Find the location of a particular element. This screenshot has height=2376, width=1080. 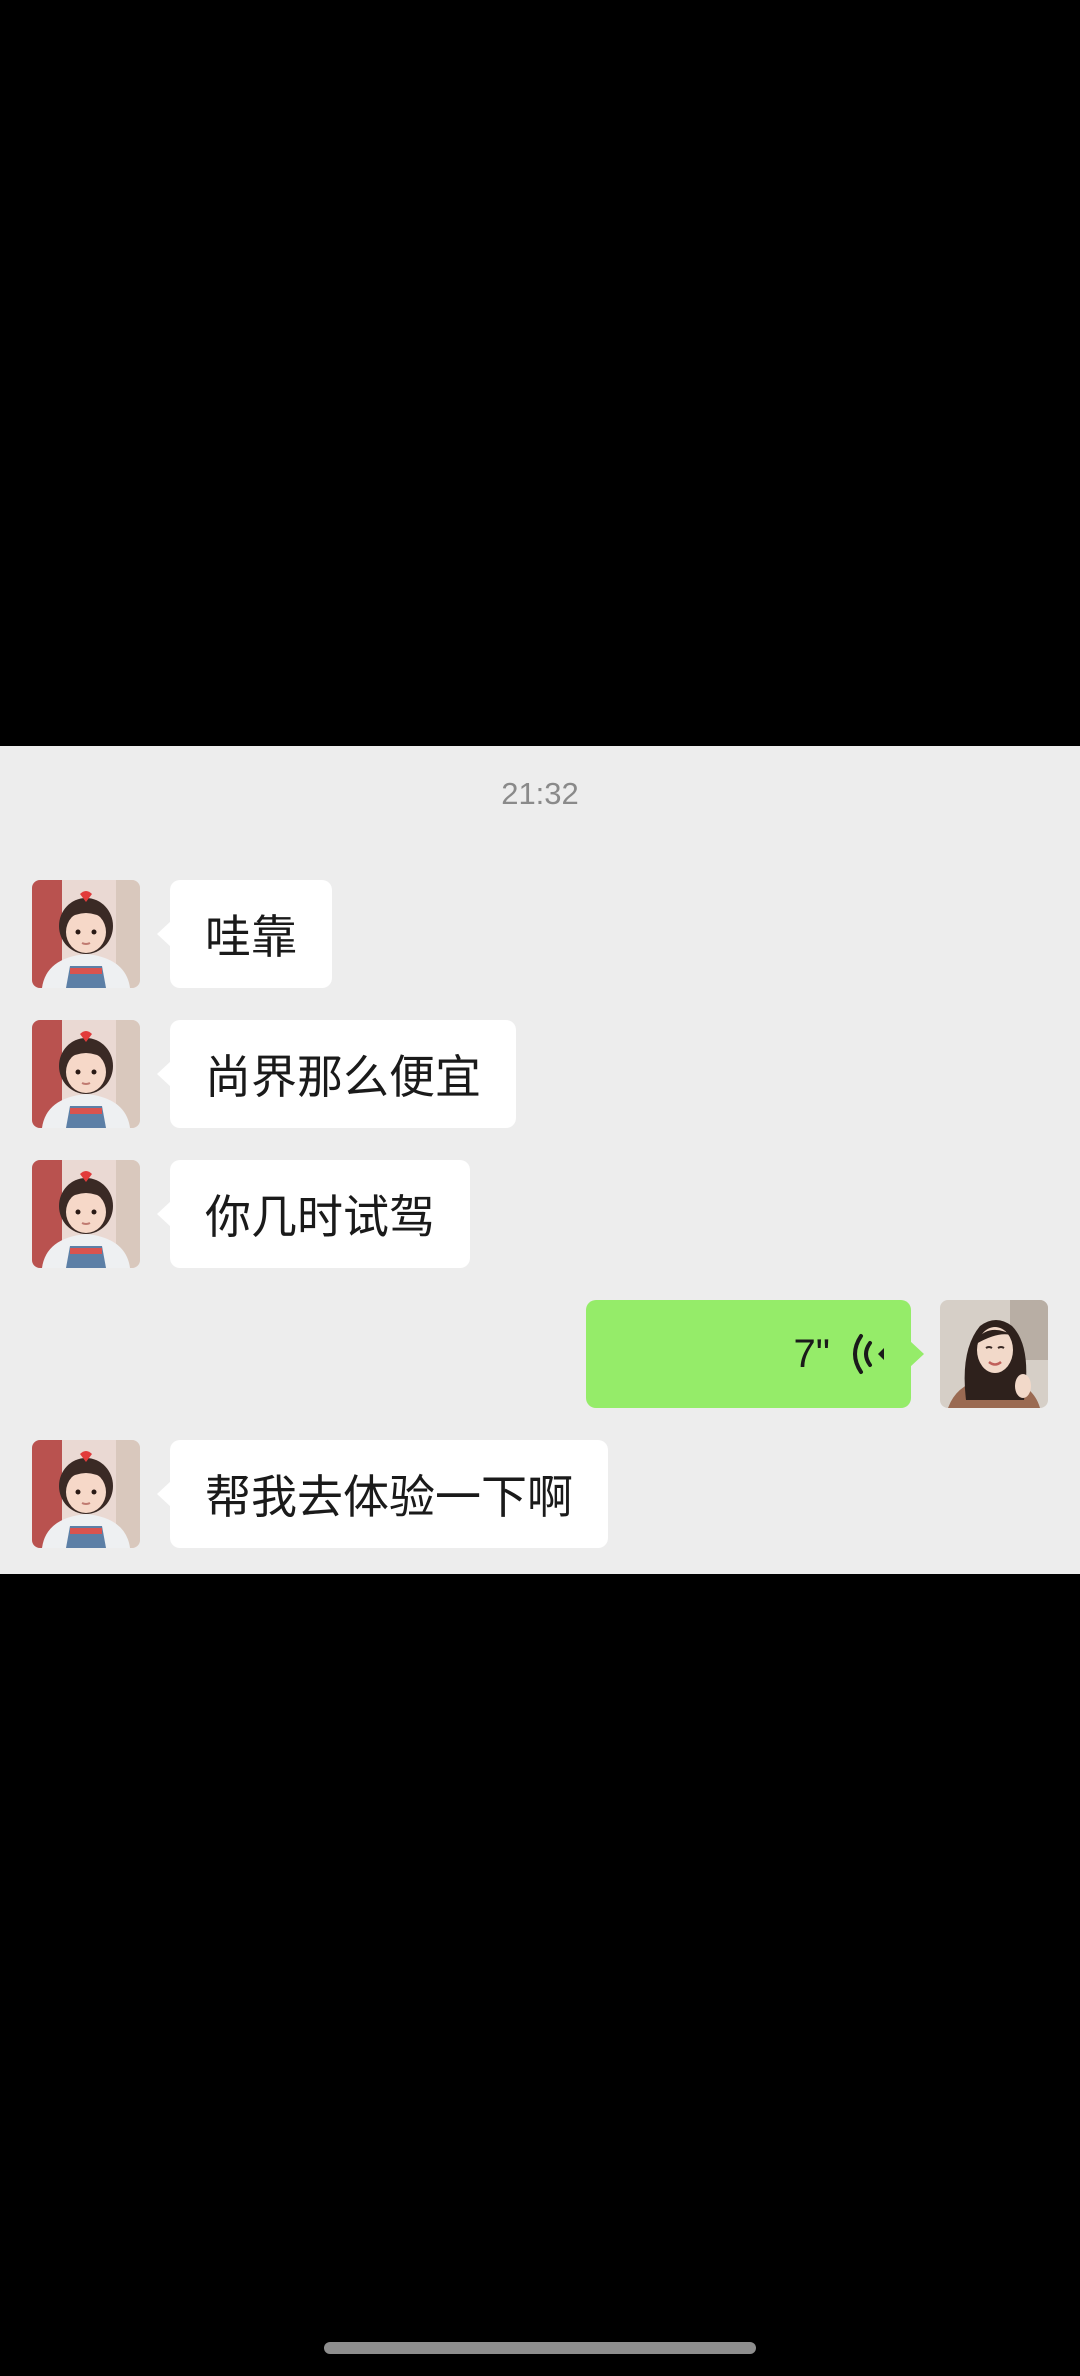

incoming-message-bubble: 帮我去体验一下啊 is located at coordinates (382, 1494).